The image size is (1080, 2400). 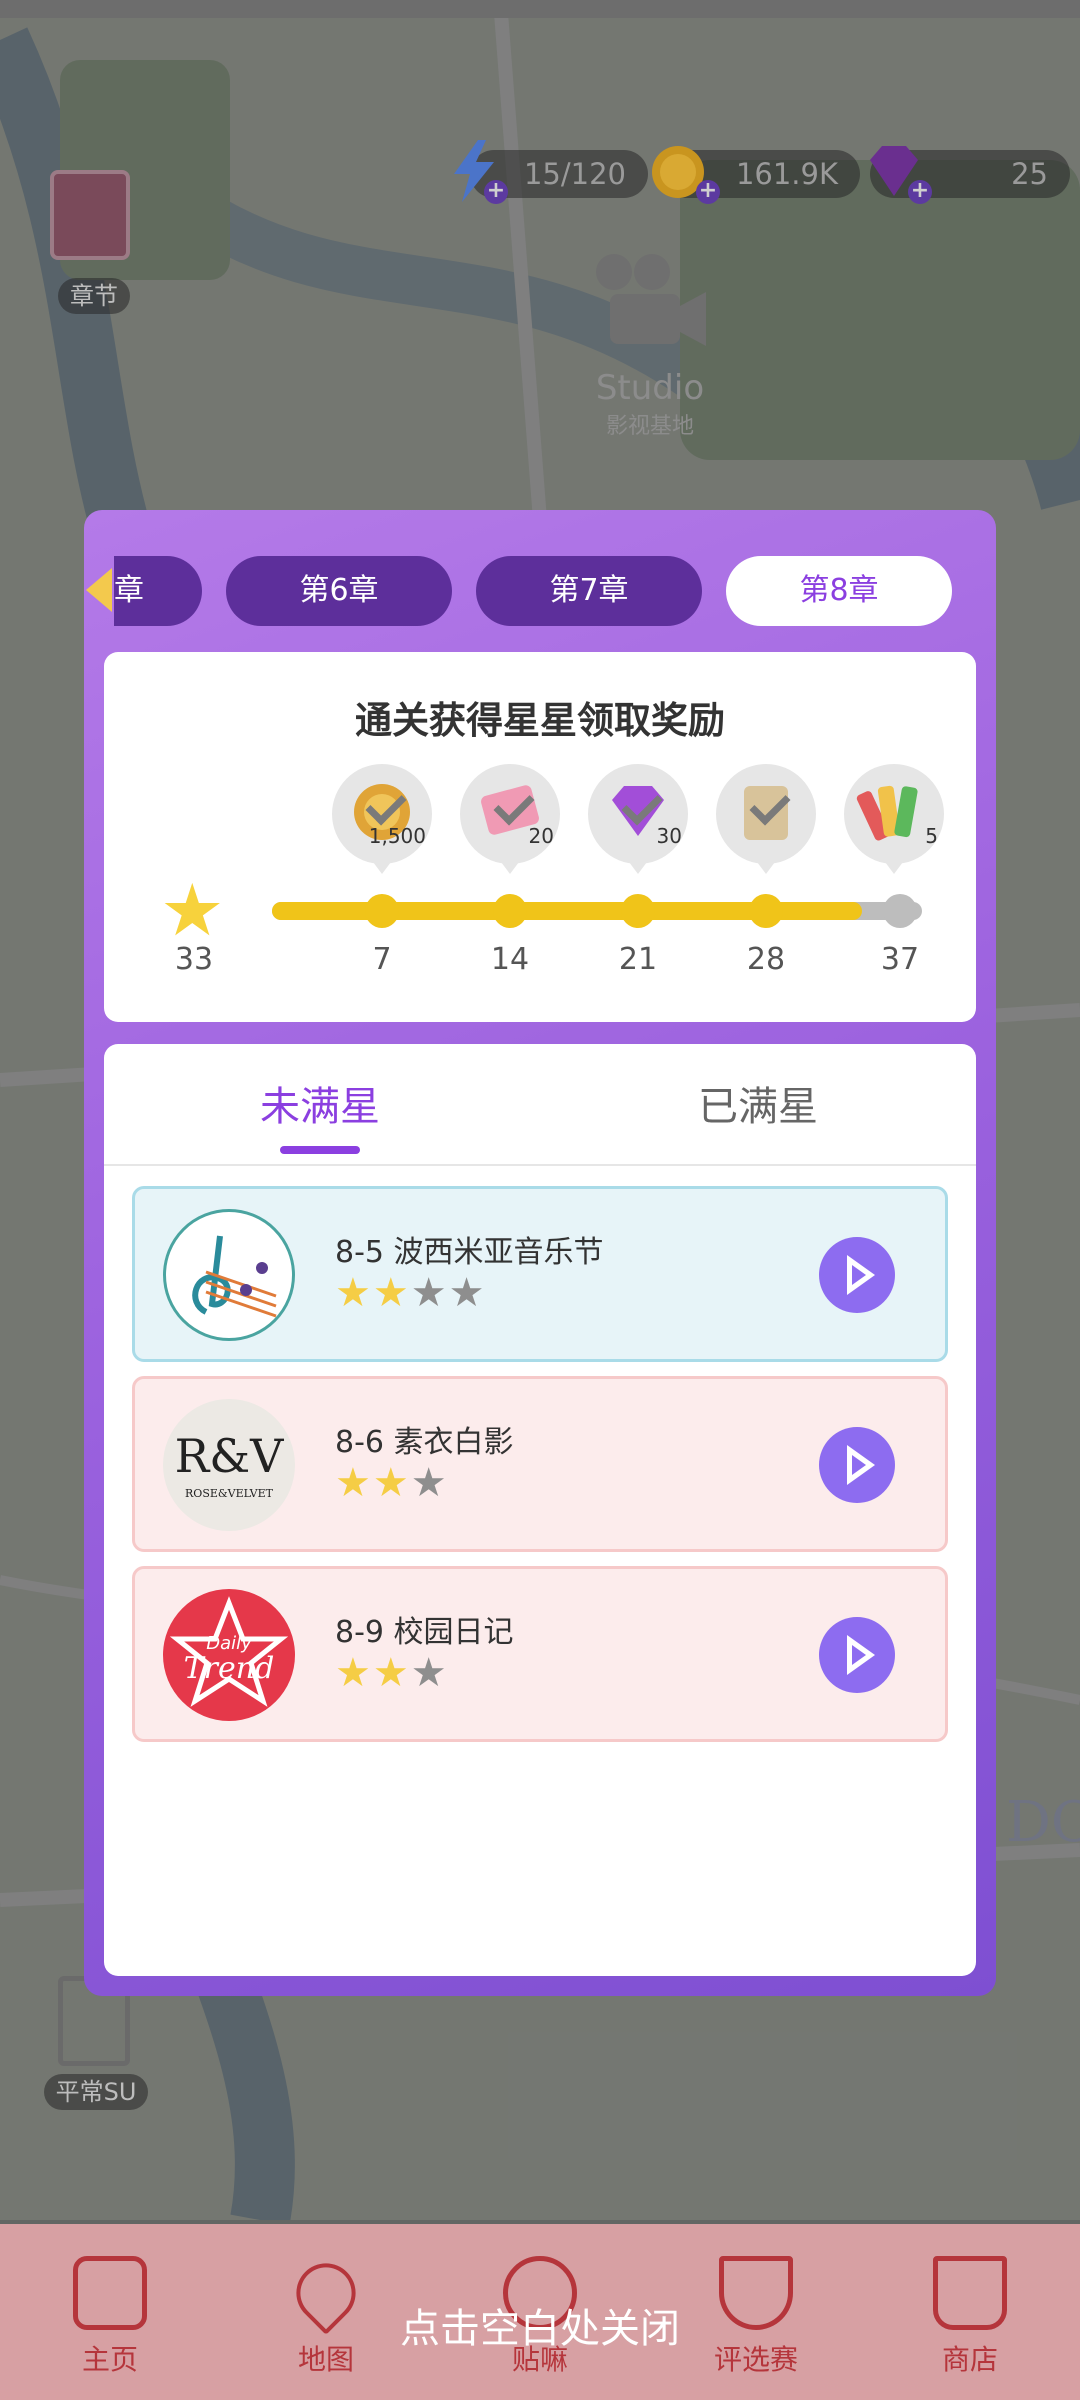 What do you see at coordinates (887, 813) in the screenshot?
I see `color-palette-reward-icon` at bounding box center [887, 813].